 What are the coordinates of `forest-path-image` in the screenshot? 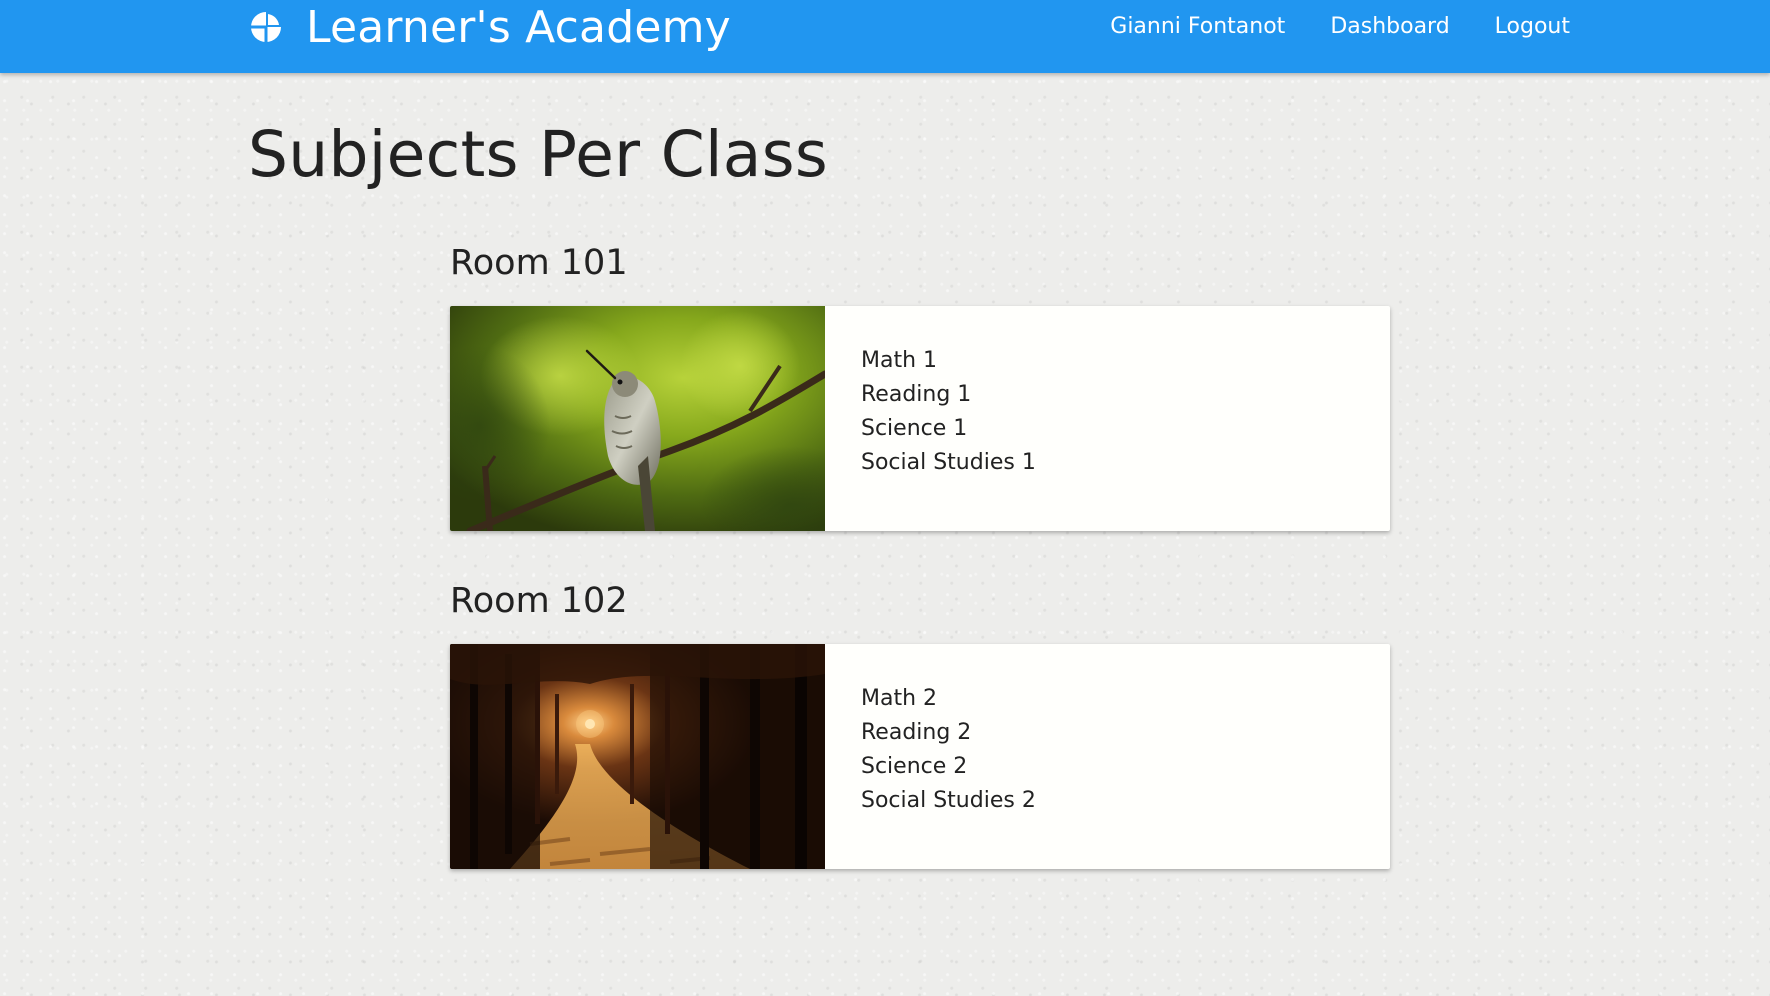 It's located at (637, 756).